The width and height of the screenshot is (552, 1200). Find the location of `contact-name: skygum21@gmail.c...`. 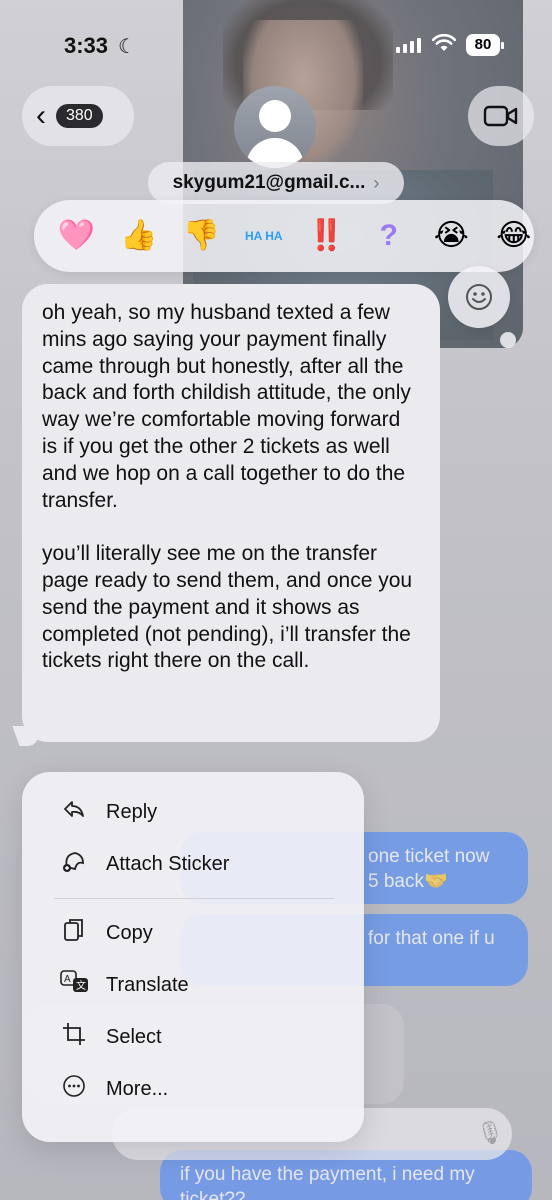

contact-name: skygum21@gmail.c... is located at coordinates (269, 182).